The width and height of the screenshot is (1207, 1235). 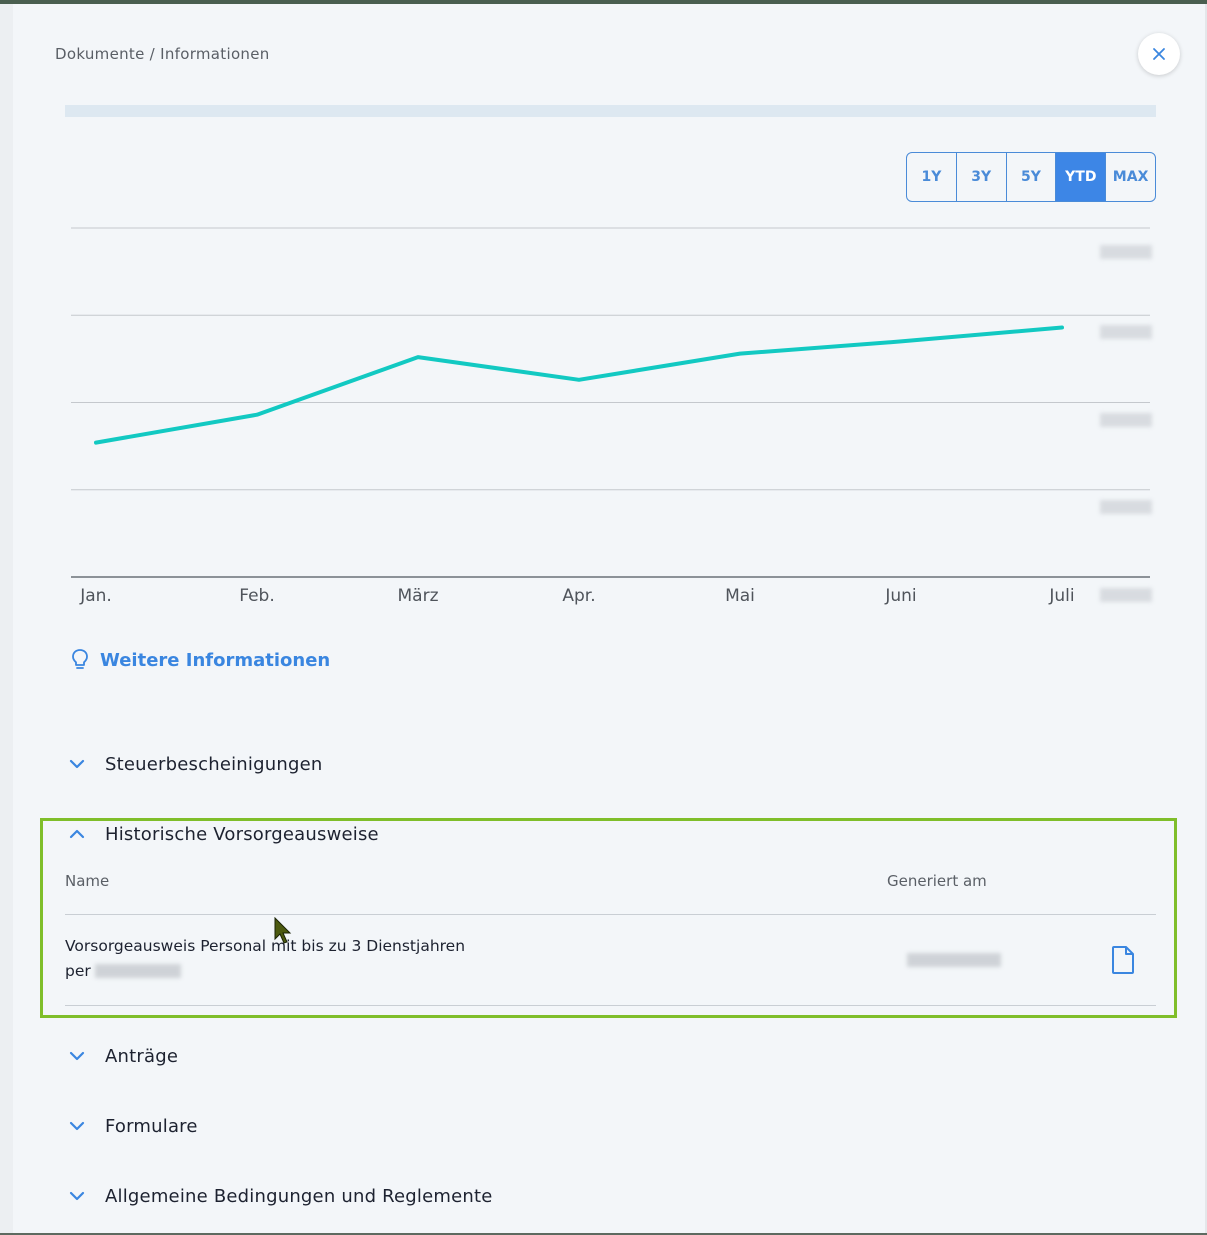 I want to click on document-download-button, so click(x=1123, y=962).